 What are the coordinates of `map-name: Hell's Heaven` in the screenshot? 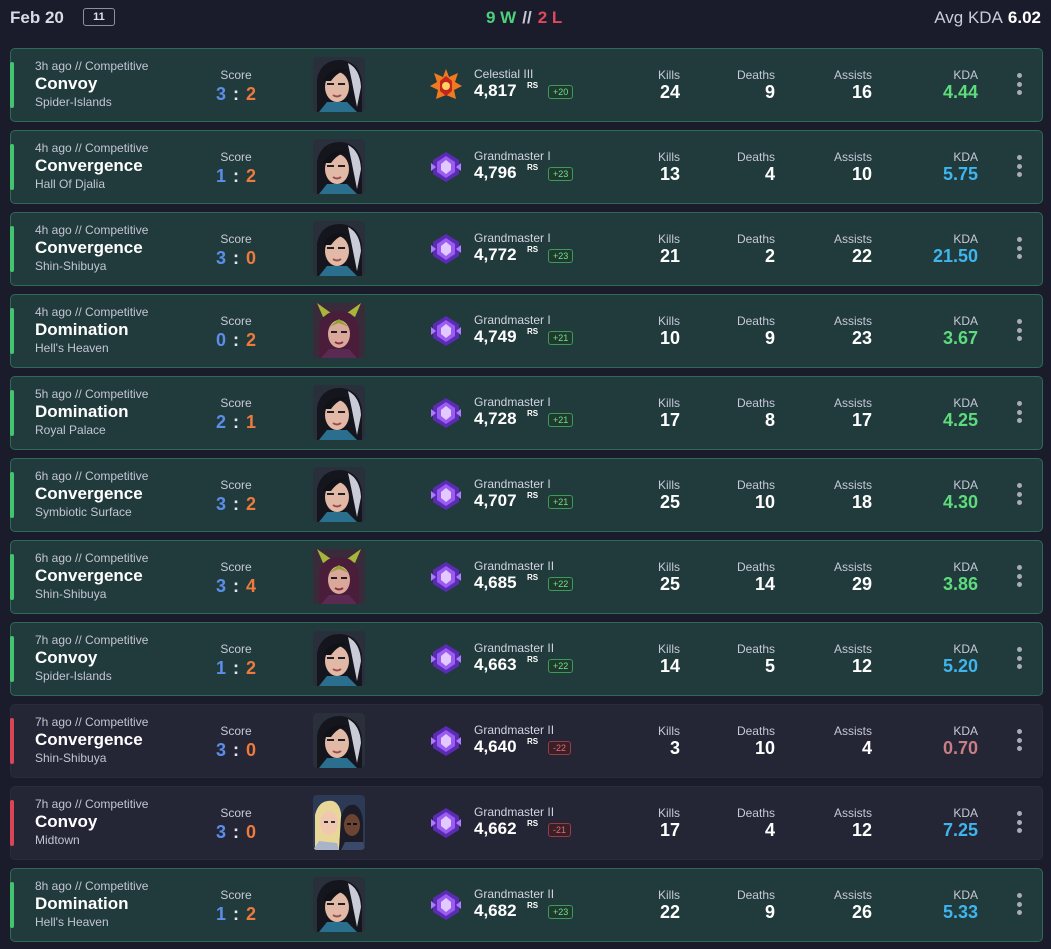 It's located at (72, 922).